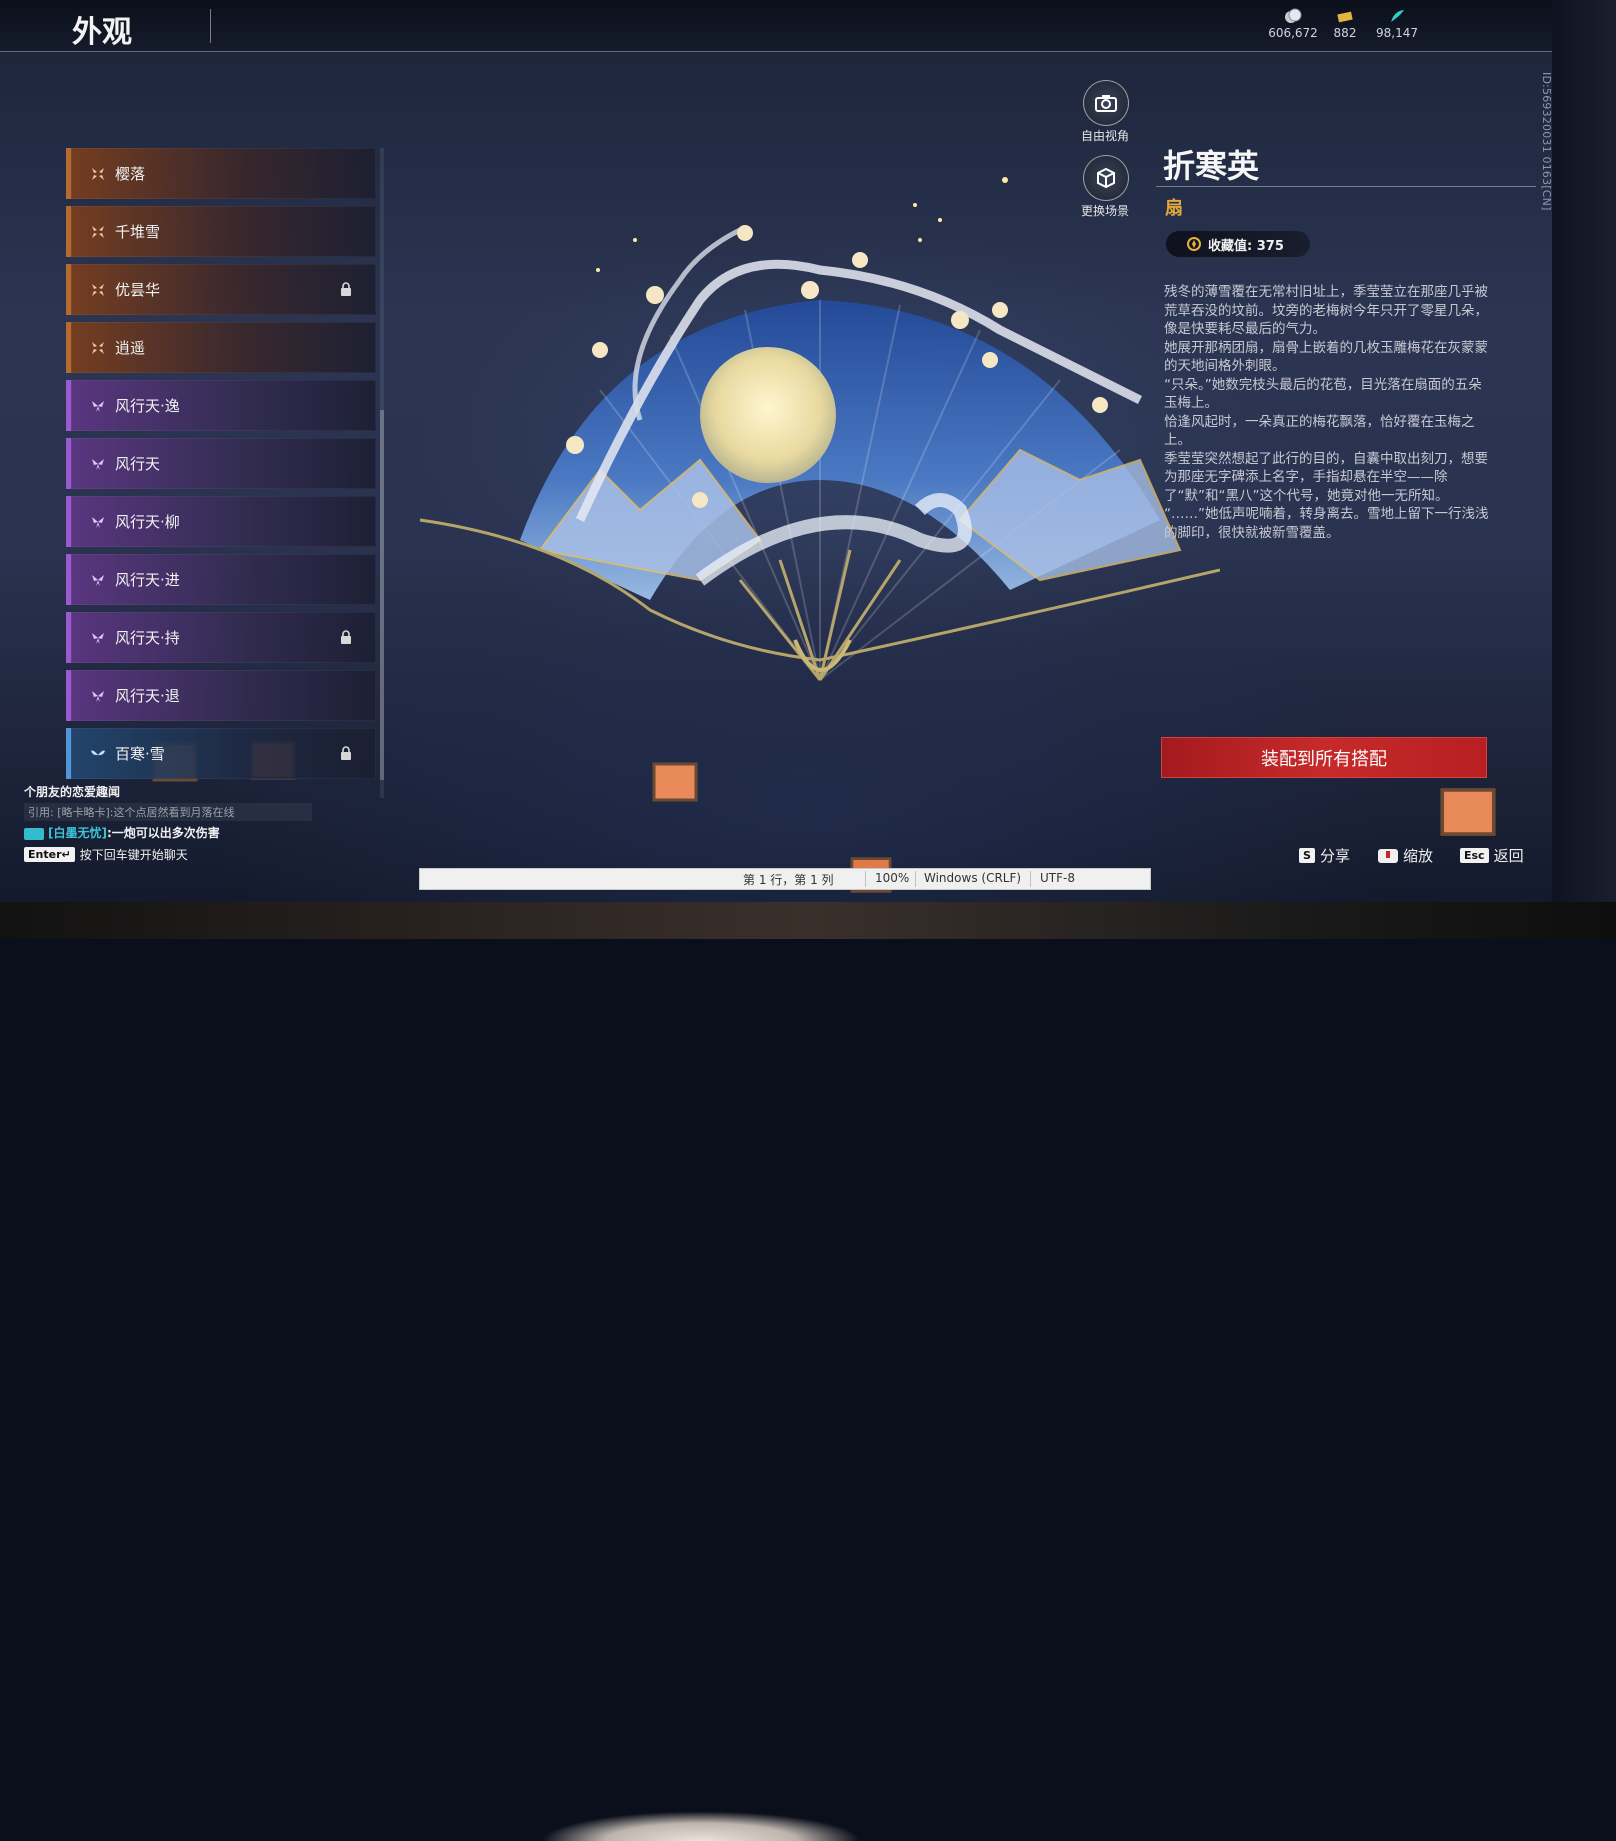 The image size is (1616, 1841). I want to click on list-item-label: 风行天·退, so click(147, 696).